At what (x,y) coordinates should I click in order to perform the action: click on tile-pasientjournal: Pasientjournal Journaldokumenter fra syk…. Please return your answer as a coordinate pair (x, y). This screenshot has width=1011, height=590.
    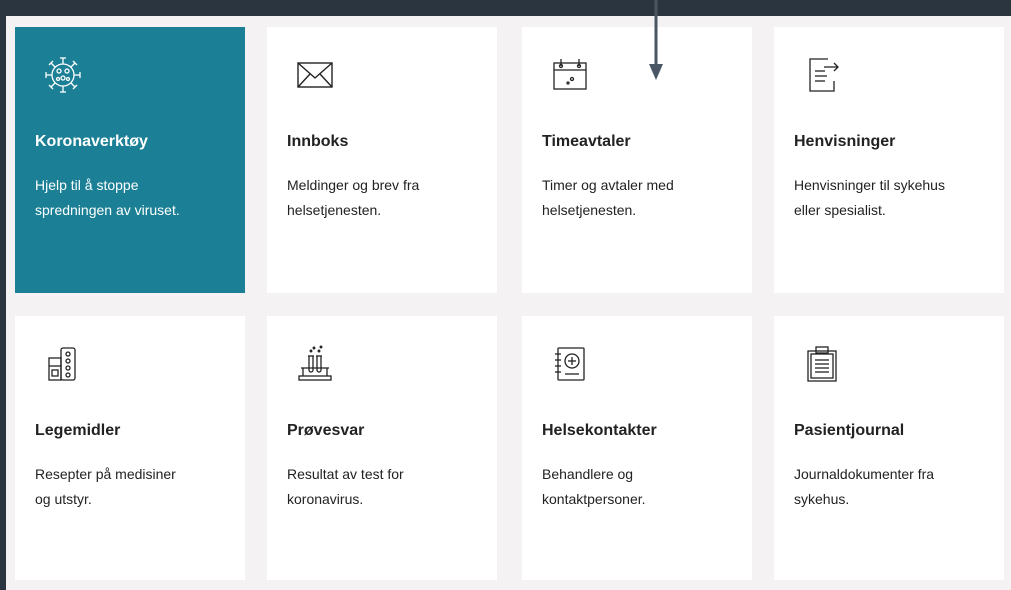
    Looking at the image, I should click on (889, 448).